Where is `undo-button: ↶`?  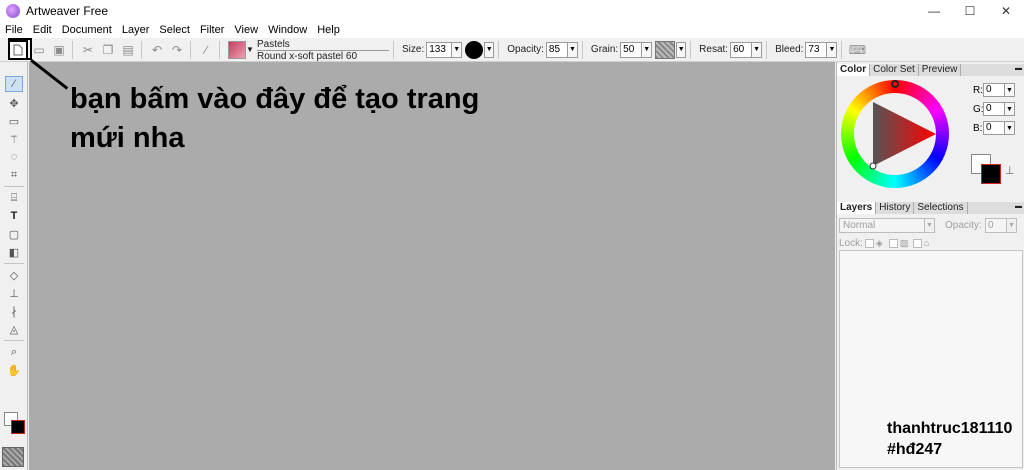 undo-button: ↶ is located at coordinates (157, 50).